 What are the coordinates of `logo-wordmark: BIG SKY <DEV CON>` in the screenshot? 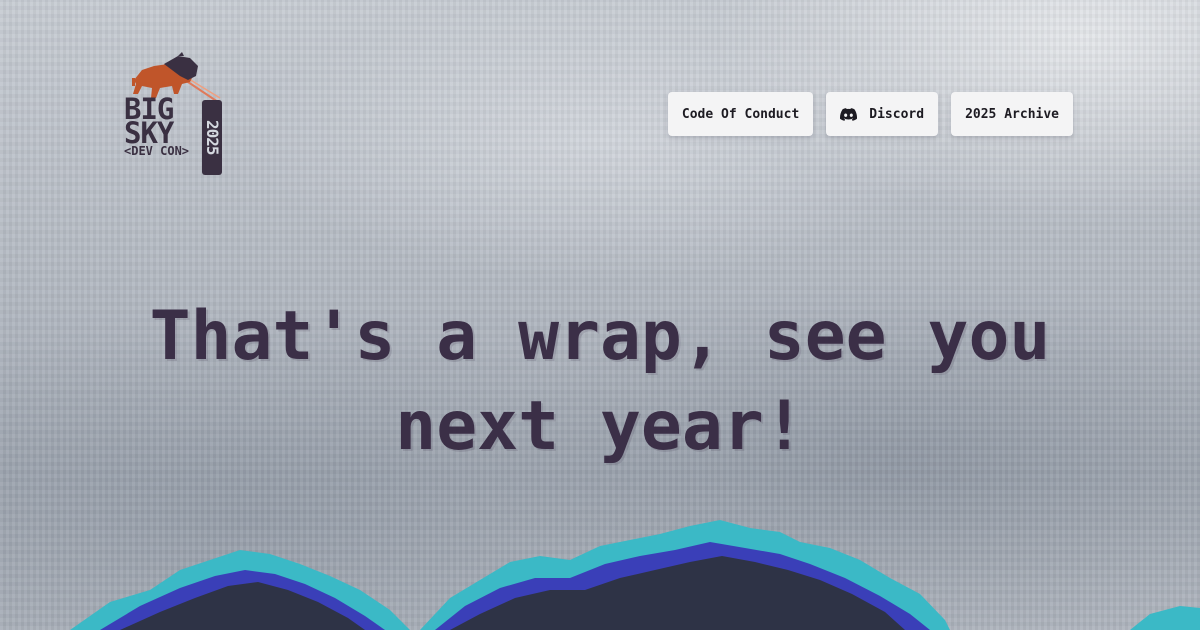 It's located at (157, 126).